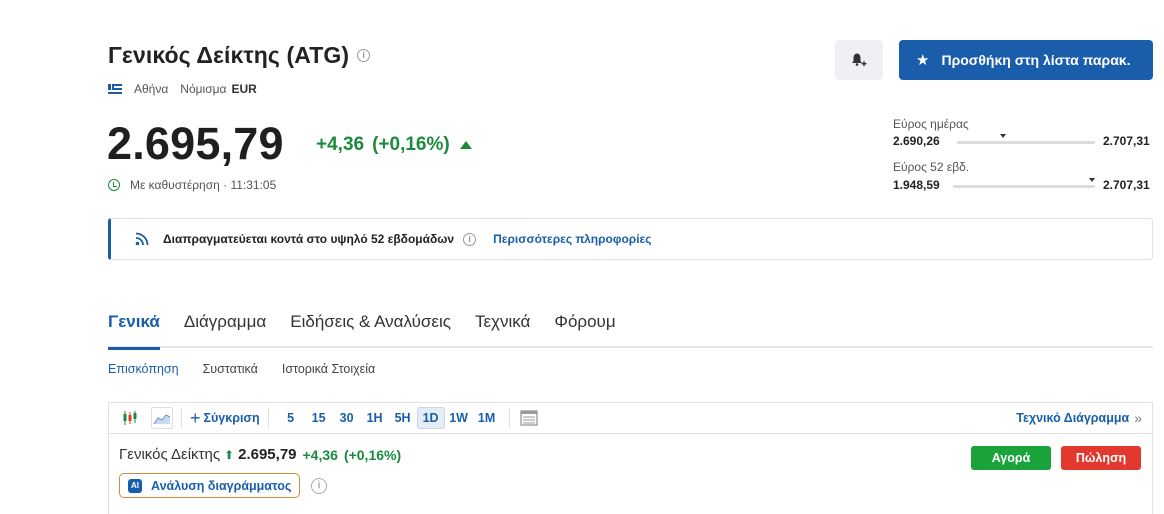 The height and width of the screenshot is (514, 1164). I want to click on subtab-overview: Επισκόπηση, so click(143, 369).